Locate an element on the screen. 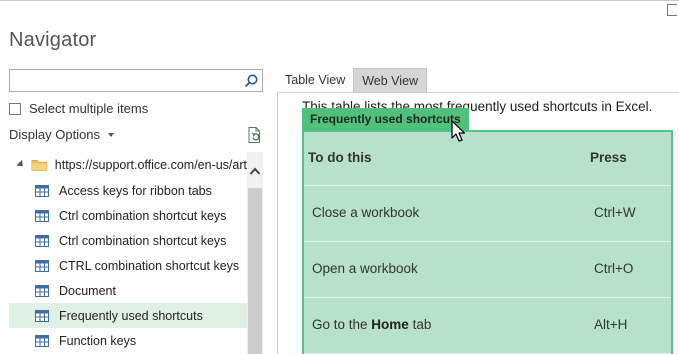 This screenshot has width=679, height=354. tree-item: CTRL combination shortcut keys is located at coordinates (128, 265).